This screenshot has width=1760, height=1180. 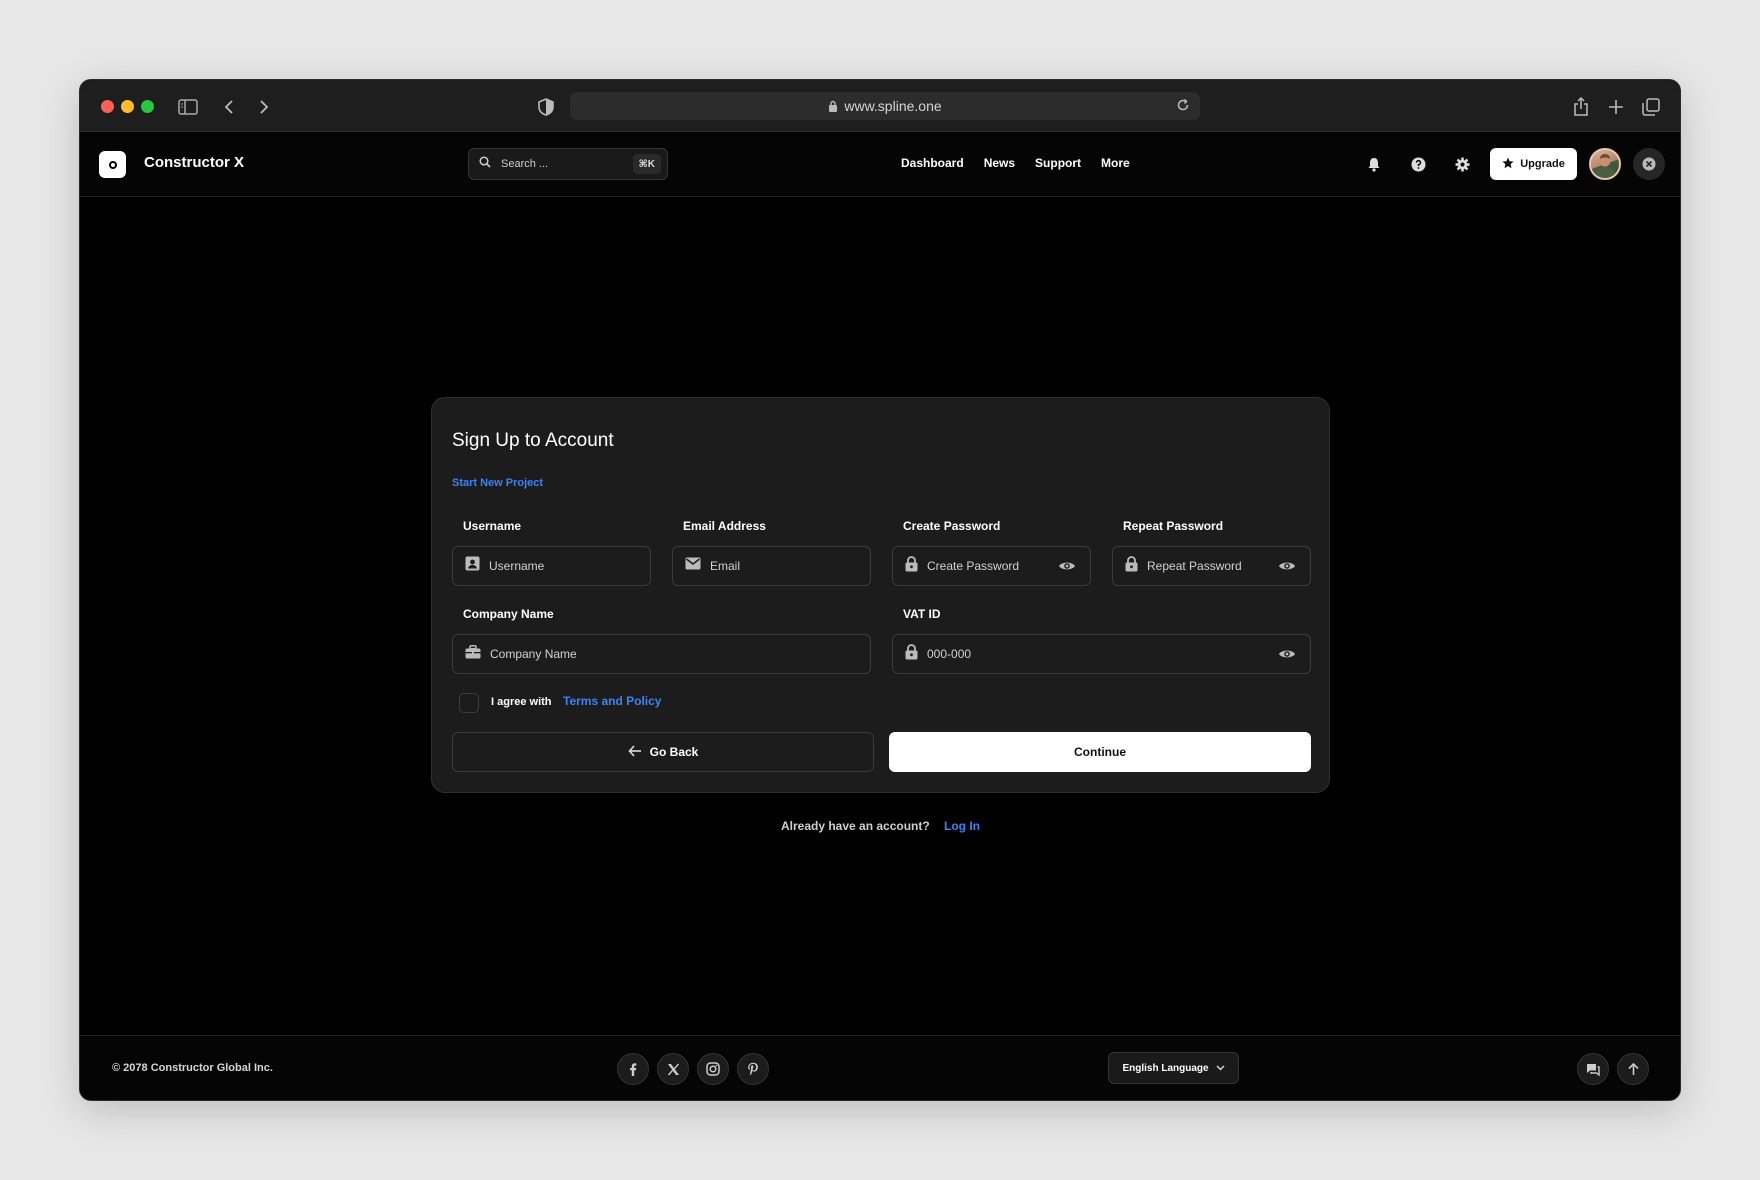 I want to click on main-nav: Dashboard News Support More, so click(x=1015, y=163).